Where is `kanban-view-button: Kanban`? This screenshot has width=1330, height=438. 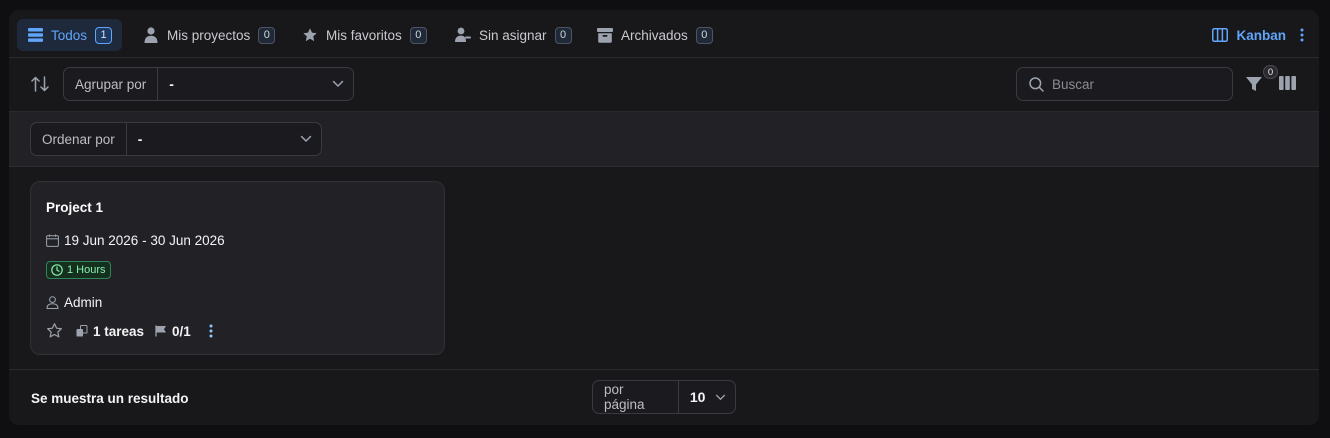
kanban-view-button: Kanban is located at coordinates (1249, 35).